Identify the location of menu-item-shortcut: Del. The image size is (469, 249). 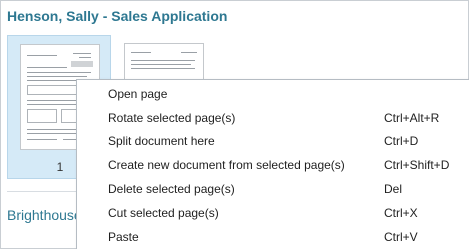
(393, 189).